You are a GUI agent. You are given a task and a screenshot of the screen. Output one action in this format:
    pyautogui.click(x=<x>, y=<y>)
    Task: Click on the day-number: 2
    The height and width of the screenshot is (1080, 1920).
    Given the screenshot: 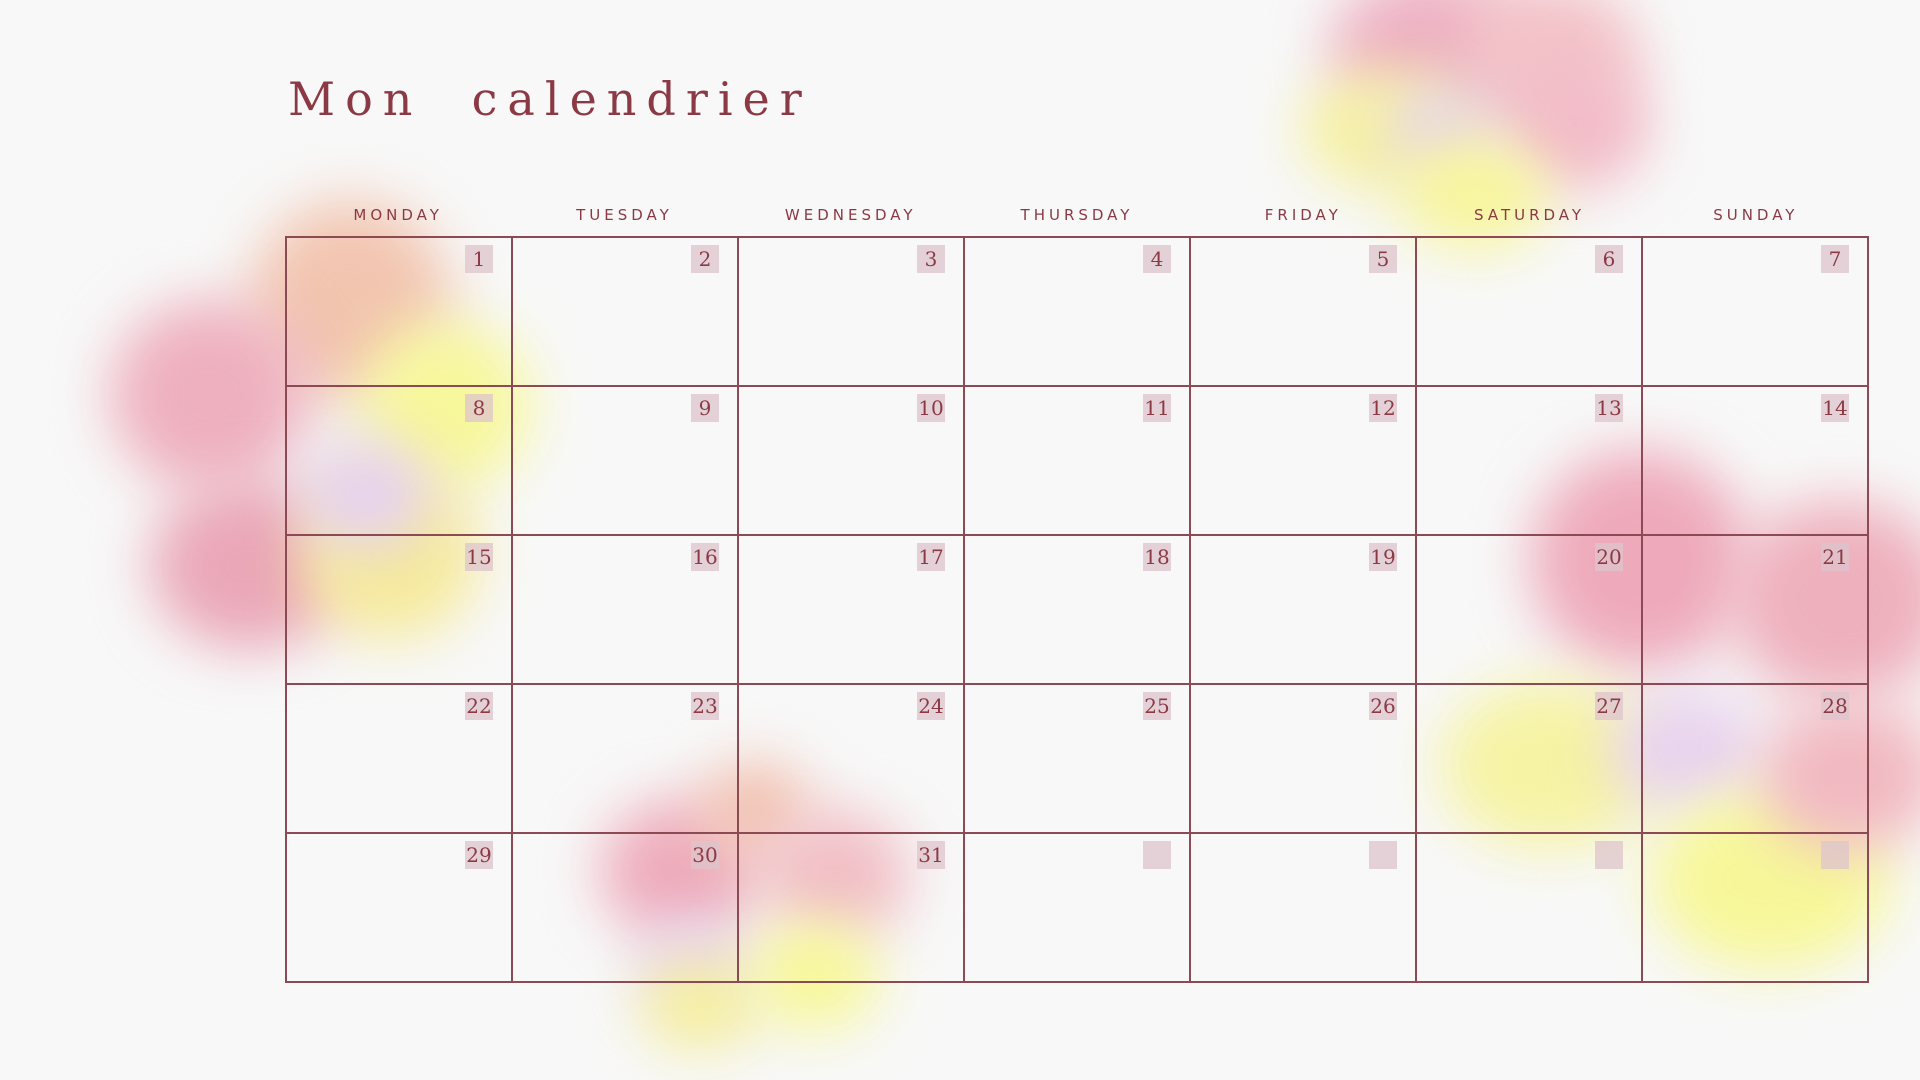 What is the action you would take?
    pyautogui.click(x=705, y=259)
    